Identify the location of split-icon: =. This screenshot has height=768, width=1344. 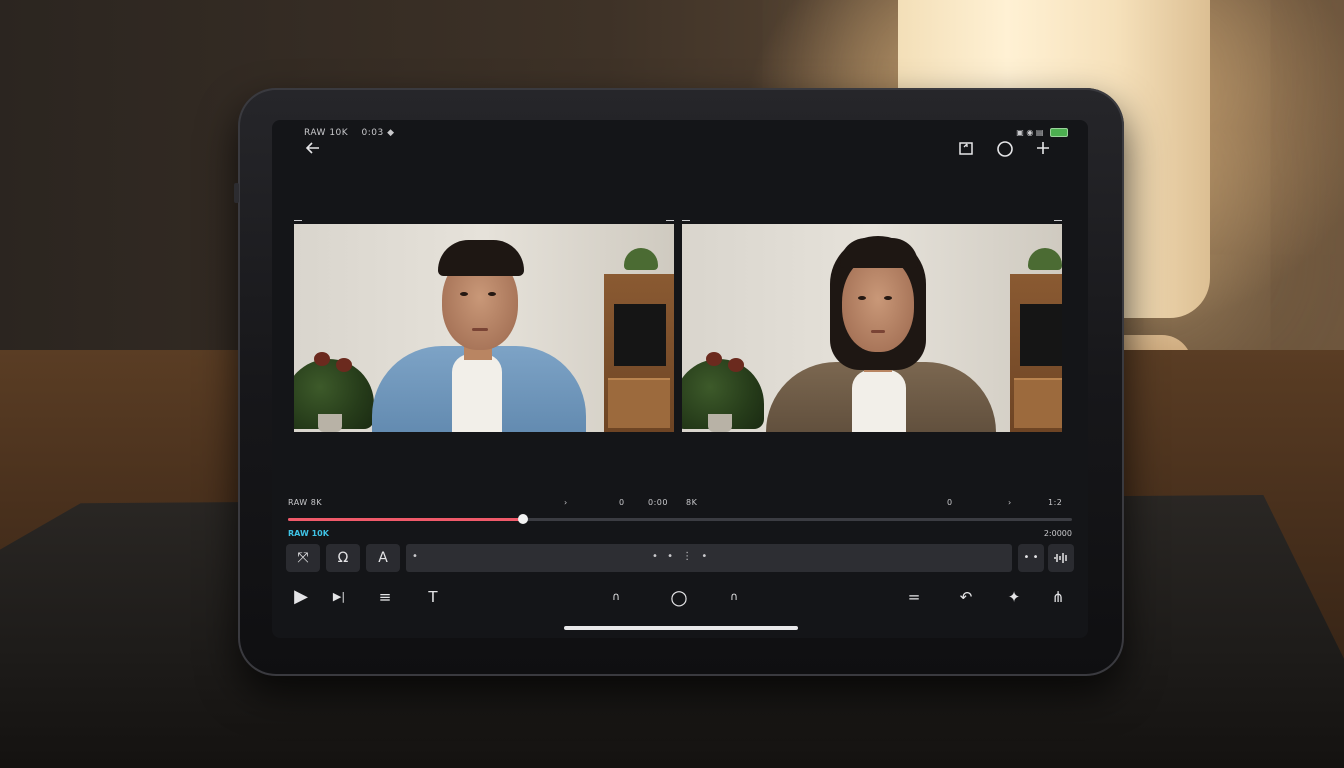
(914, 597).